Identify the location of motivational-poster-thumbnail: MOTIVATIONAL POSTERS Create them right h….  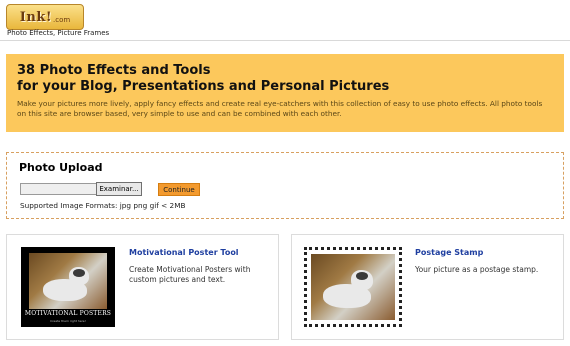
(68, 287).